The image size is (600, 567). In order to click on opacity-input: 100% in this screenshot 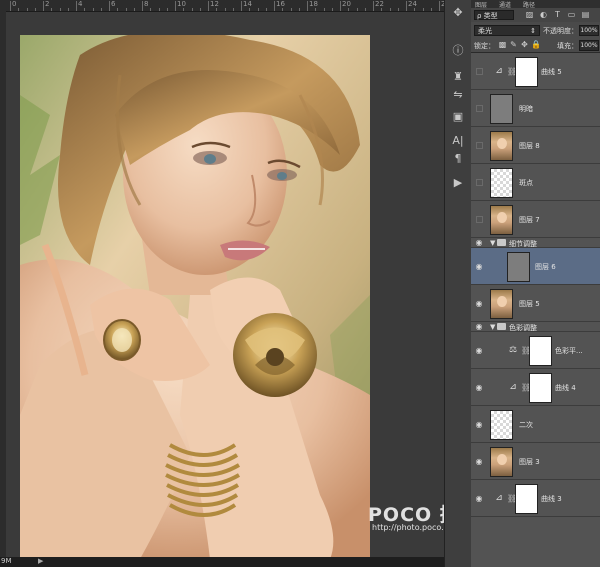, I will do `click(589, 30)`.